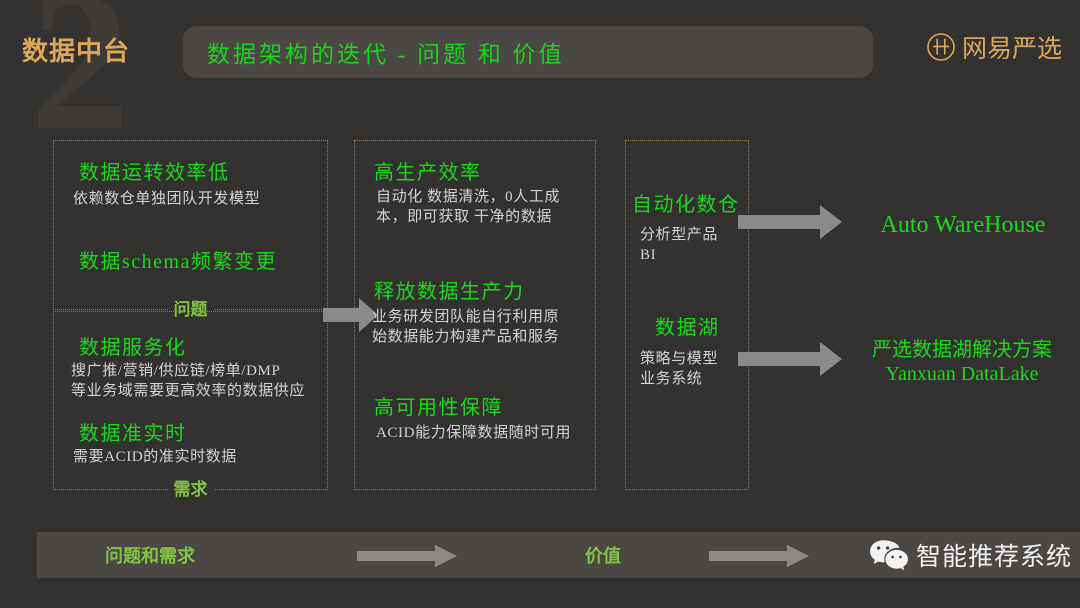 This screenshot has height=608, width=1080. What do you see at coordinates (167, 199) in the screenshot?
I see `problem-1-body: 依赖数仓单独团队开发模型` at bounding box center [167, 199].